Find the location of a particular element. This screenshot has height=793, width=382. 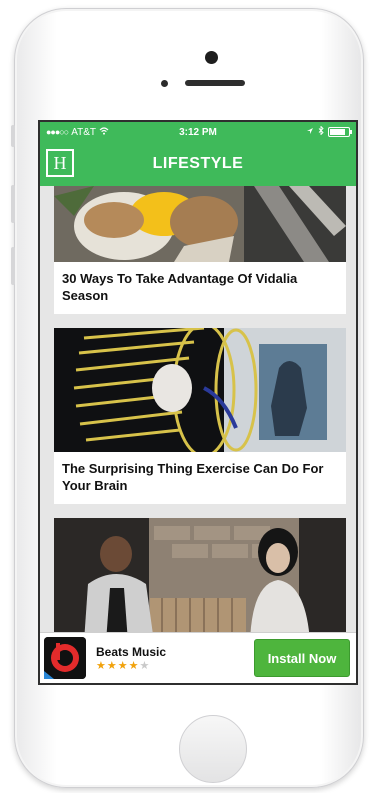

section-header: H LIFESTYLE is located at coordinates (198, 164).